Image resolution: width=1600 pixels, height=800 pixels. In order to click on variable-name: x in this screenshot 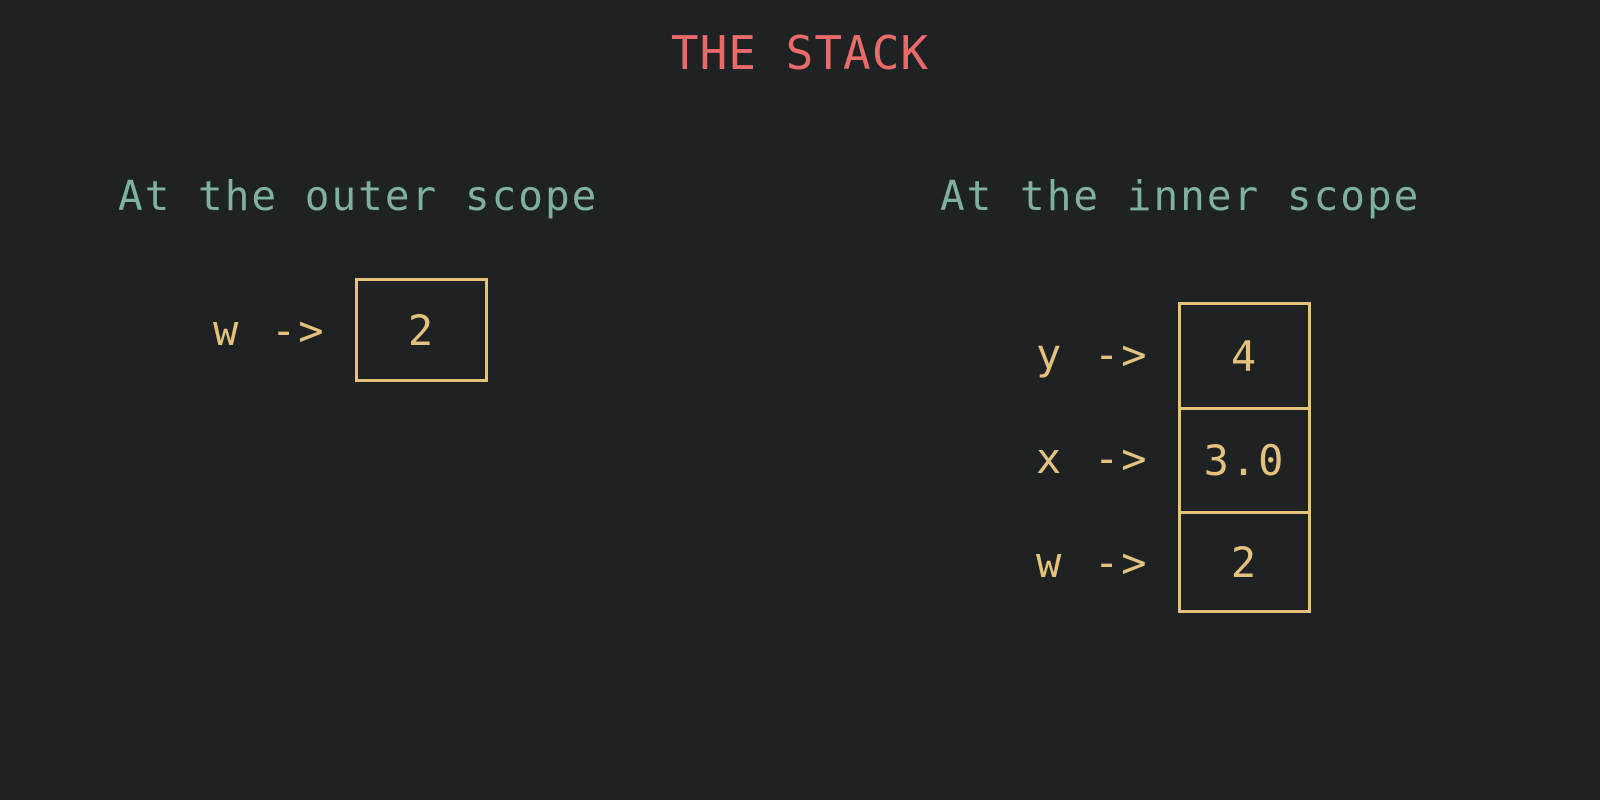, I will do `click(1050, 458)`.